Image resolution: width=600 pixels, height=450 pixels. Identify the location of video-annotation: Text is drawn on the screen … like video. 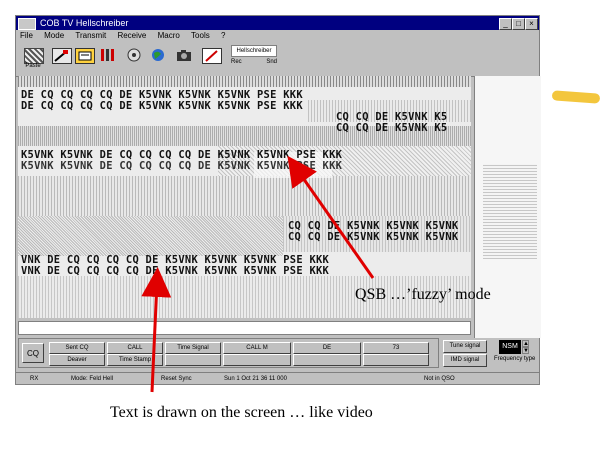
(241, 412).